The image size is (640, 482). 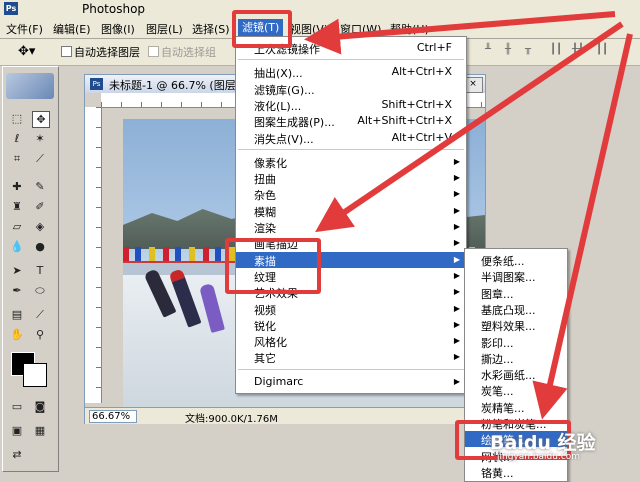 What do you see at coordinates (582, 226) in the screenshot?
I see `arrow-to-submenu-item` at bounding box center [582, 226].